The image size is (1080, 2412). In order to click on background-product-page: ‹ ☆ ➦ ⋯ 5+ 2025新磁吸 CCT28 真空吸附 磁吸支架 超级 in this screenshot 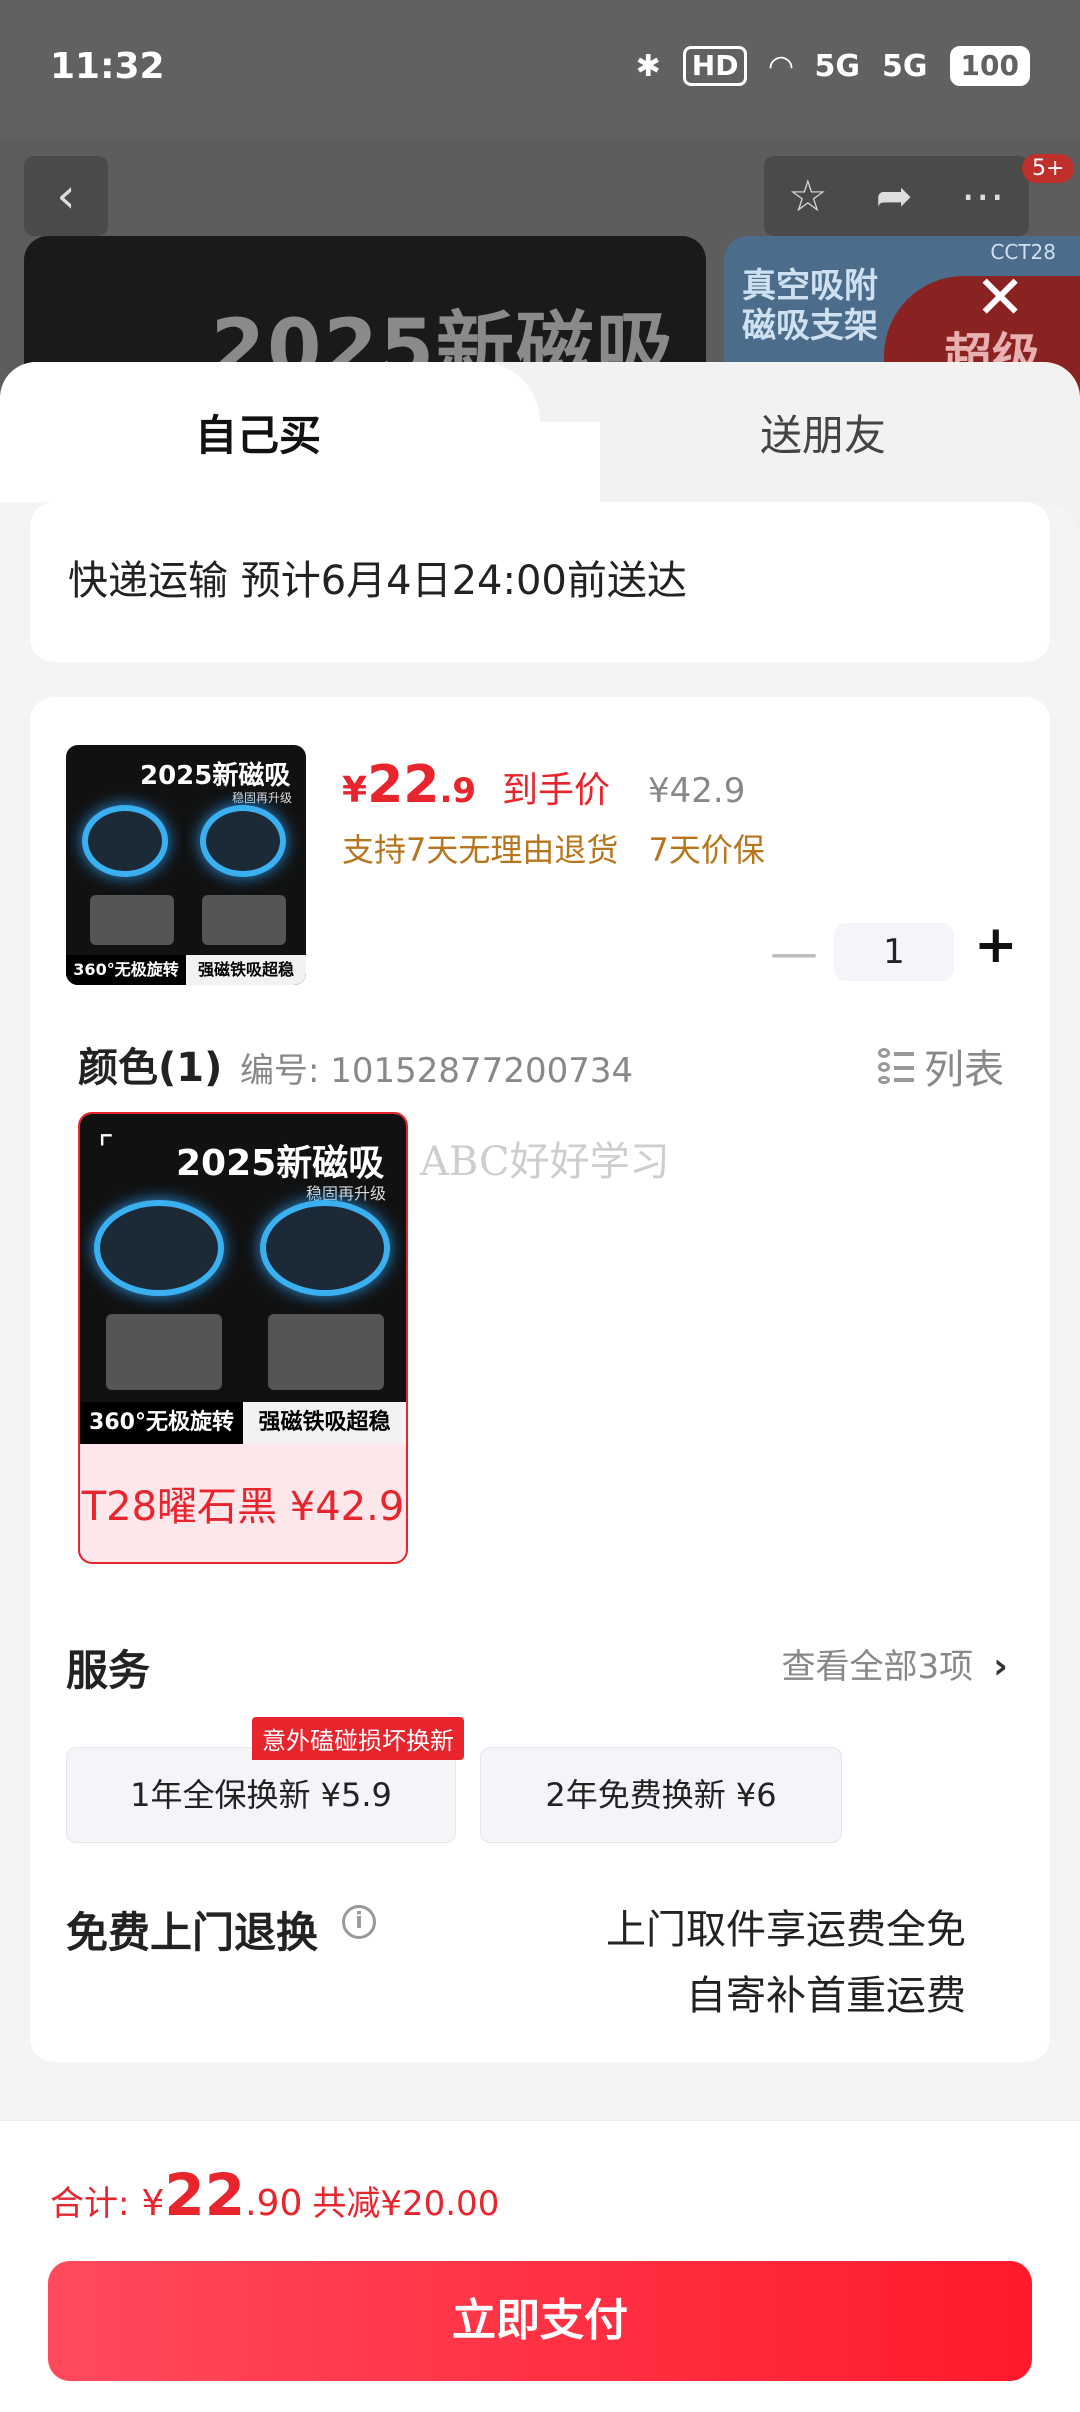, I will do `click(540, 273)`.